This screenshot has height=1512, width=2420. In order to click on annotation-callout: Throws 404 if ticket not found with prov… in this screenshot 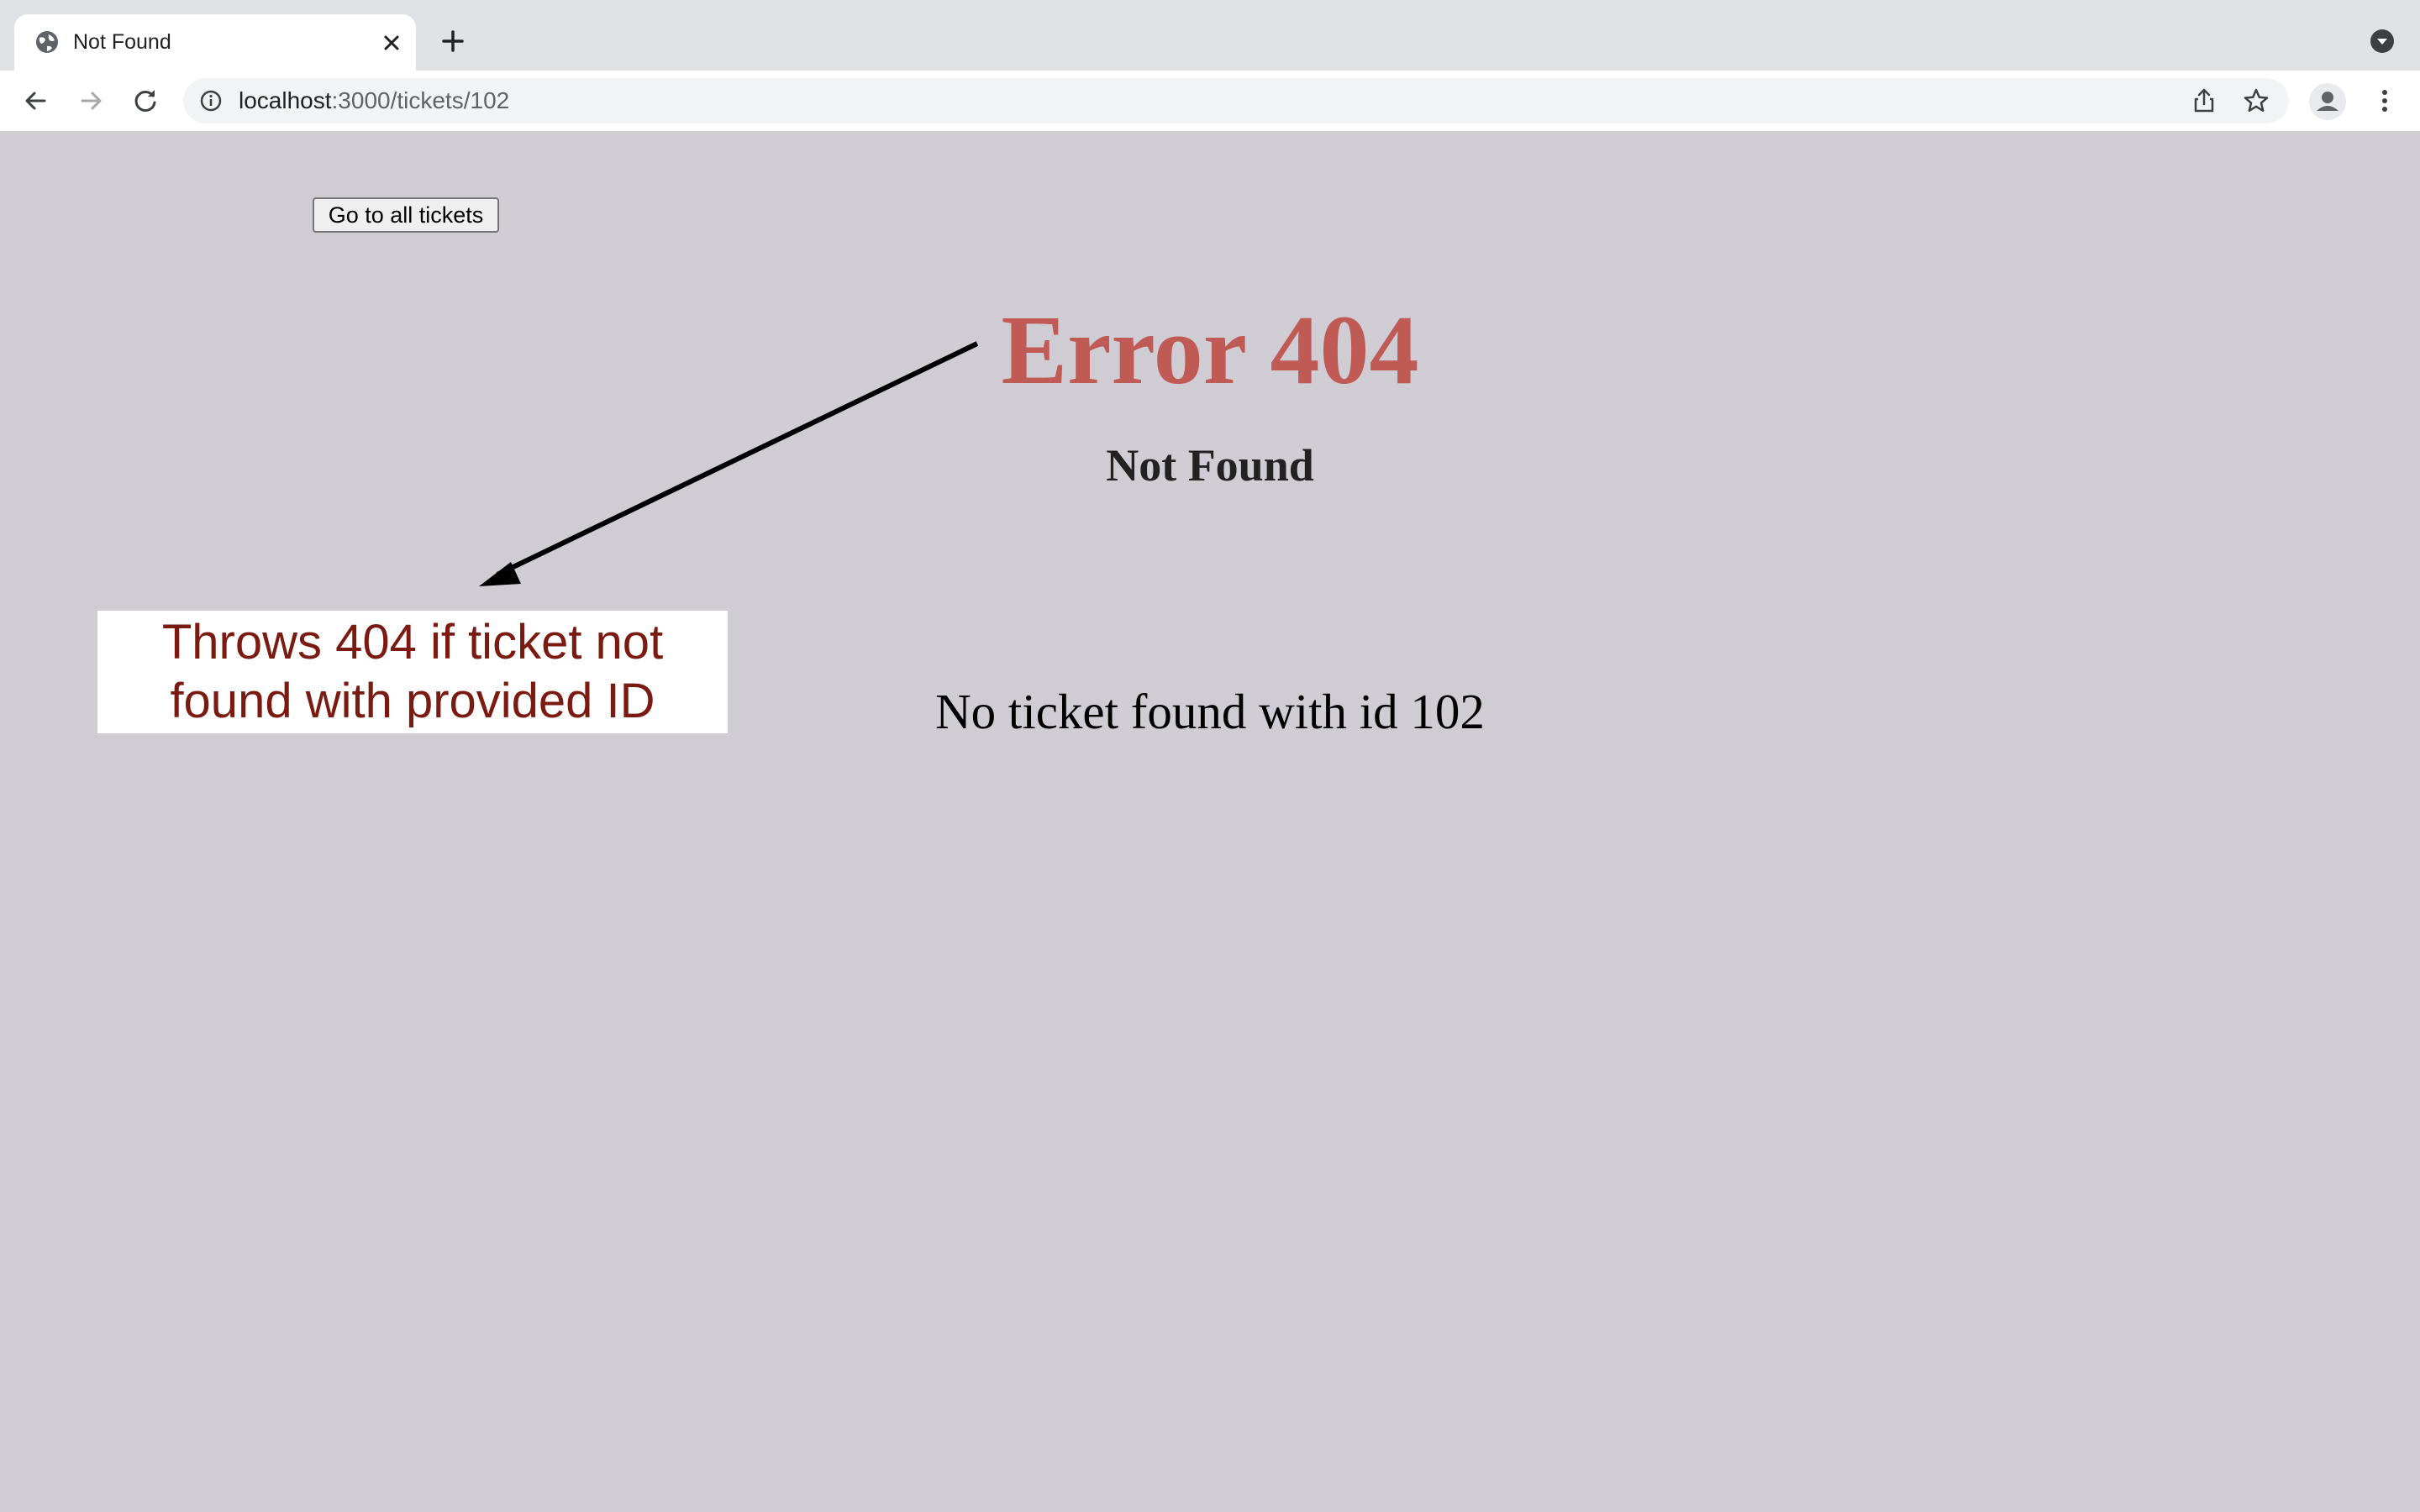, I will do `click(412, 672)`.